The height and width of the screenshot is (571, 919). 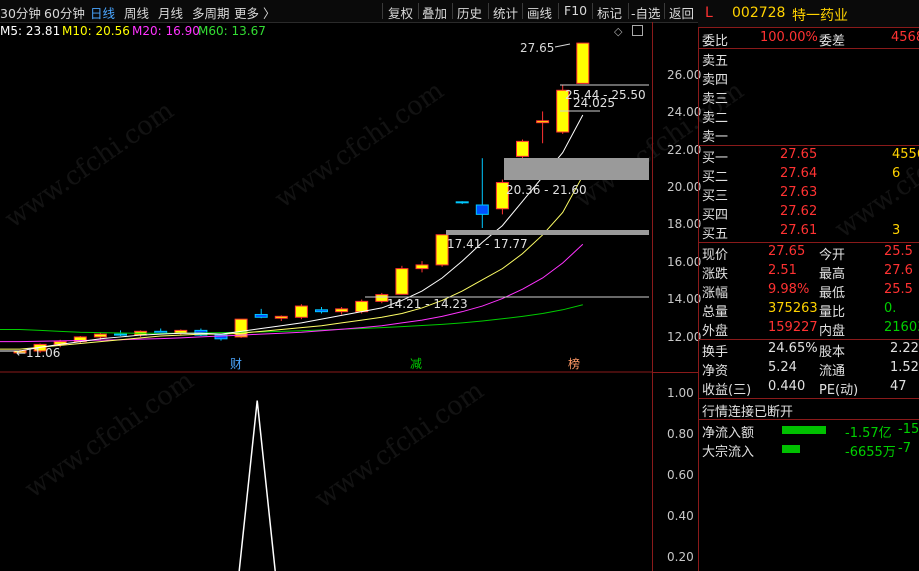 I want to click on signal-indicator, so click(x=257, y=485).